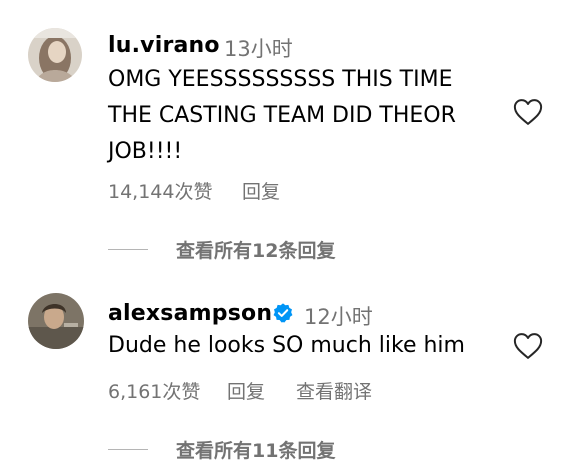 The height and width of the screenshot is (470, 574). I want to click on comment-line: Dude he looks SO much like him, so click(286, 345).